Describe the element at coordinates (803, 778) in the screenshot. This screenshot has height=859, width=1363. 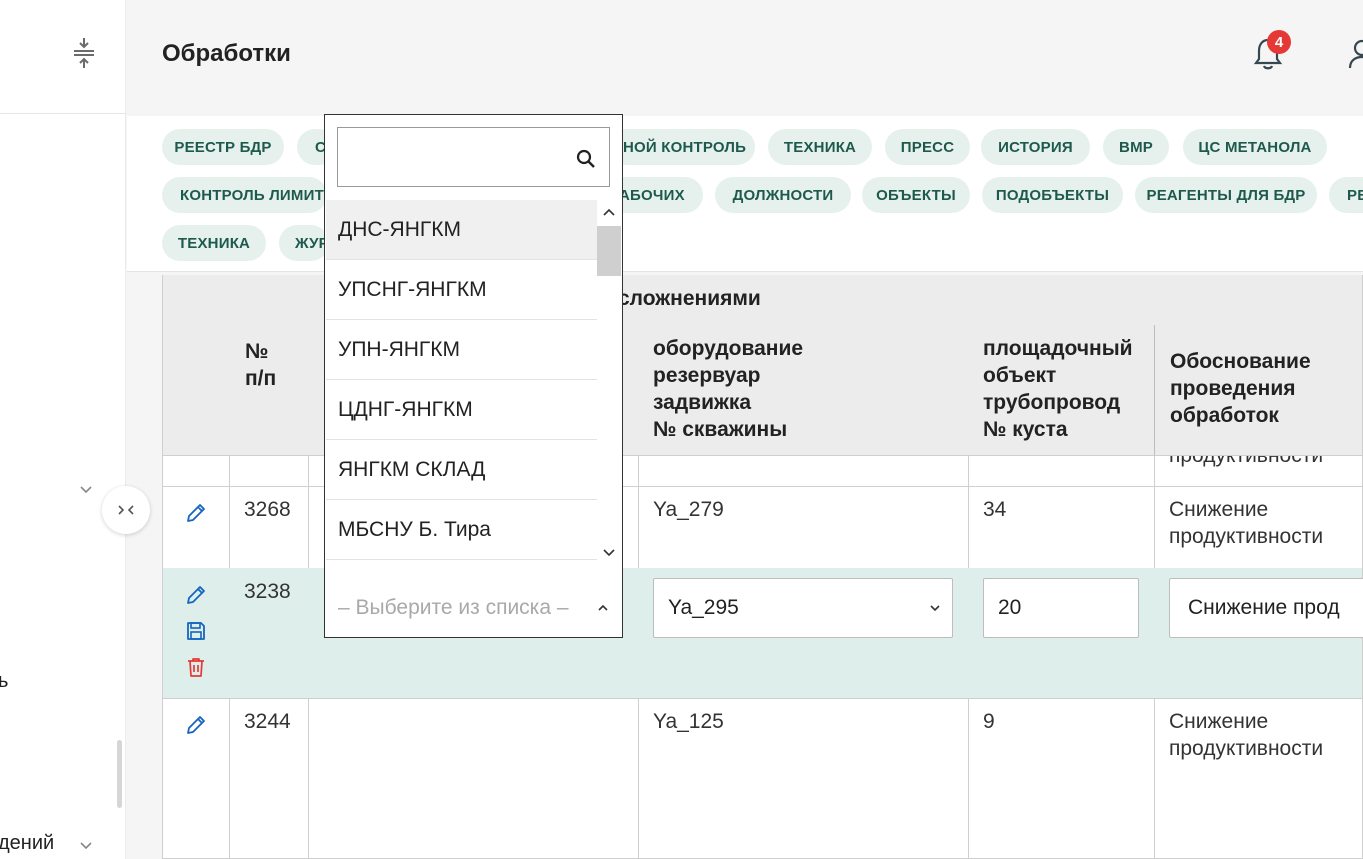
I see `table-cell: Ya_125` at that location.